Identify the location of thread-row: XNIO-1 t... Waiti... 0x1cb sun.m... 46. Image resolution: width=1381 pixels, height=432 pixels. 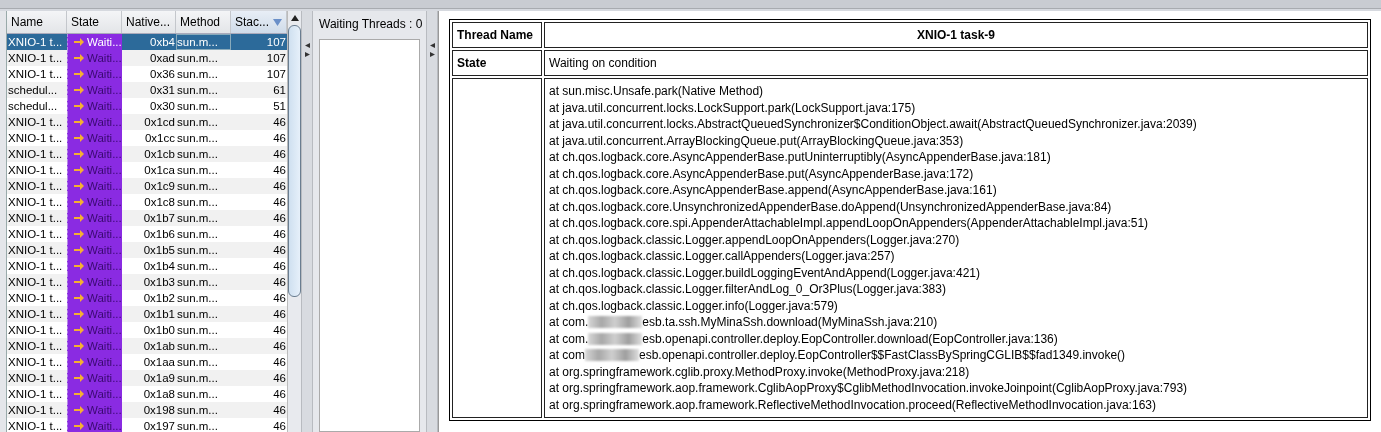
(147, 154).